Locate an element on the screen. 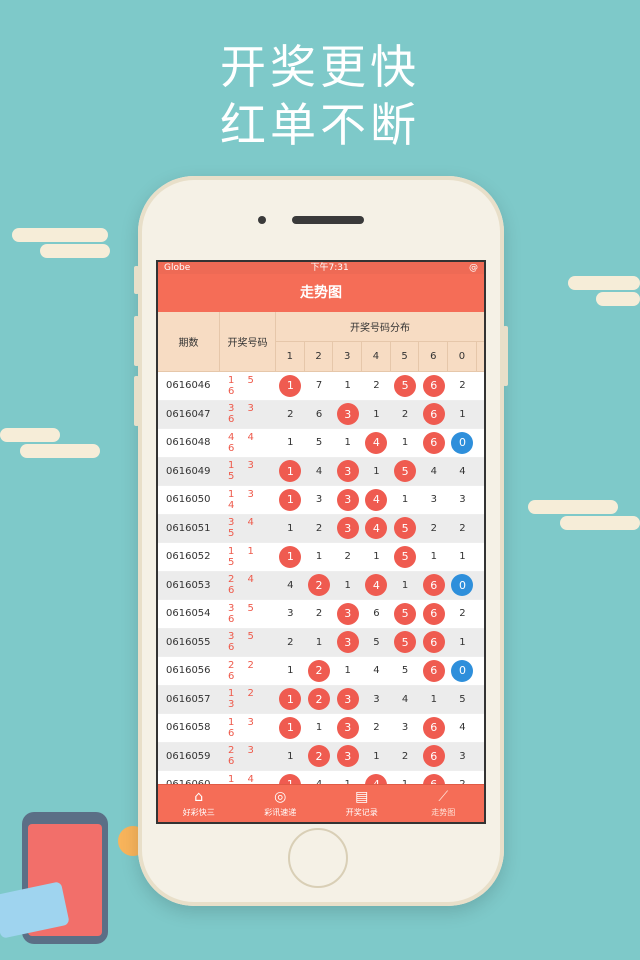 The width and height of the screenshot is (640, 960). period-cell: 0616049 is located at coordinates (188, 471).